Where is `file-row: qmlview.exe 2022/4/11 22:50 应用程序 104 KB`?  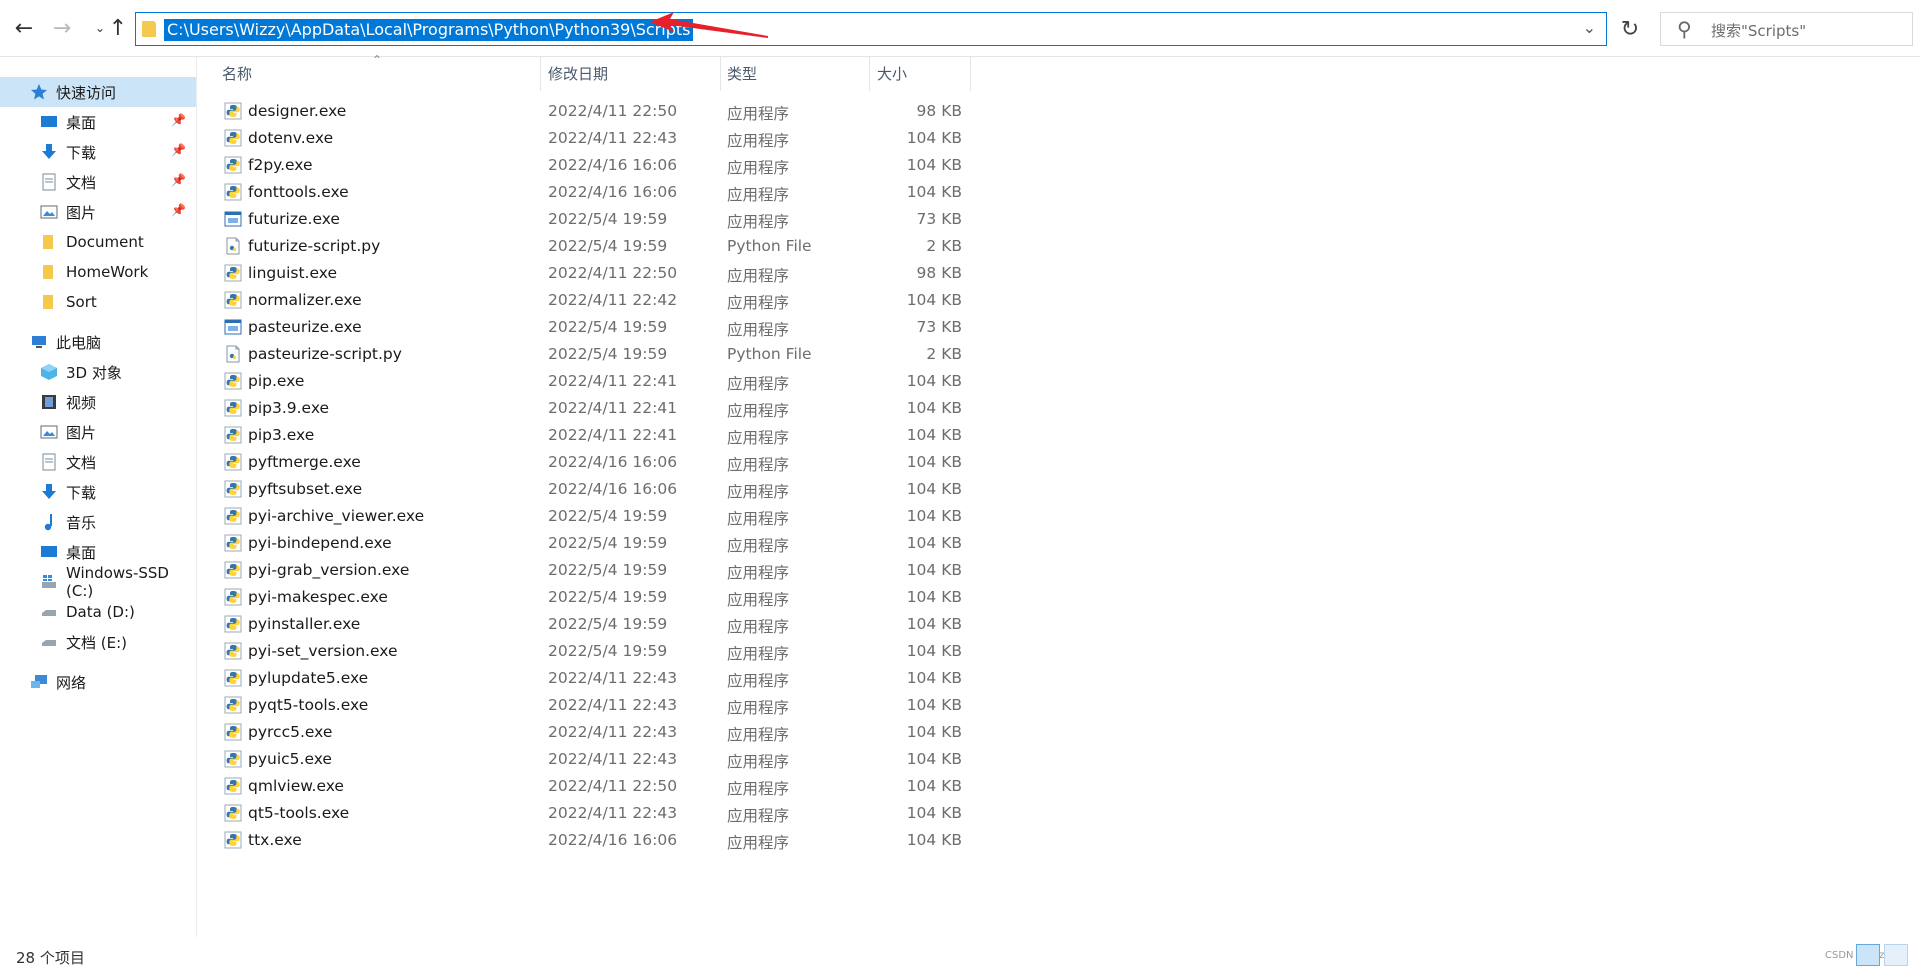
file-row: qmlview.exe 2022/4/11 22:50 应用程序 104 KB is located at coordinates (597, 786).